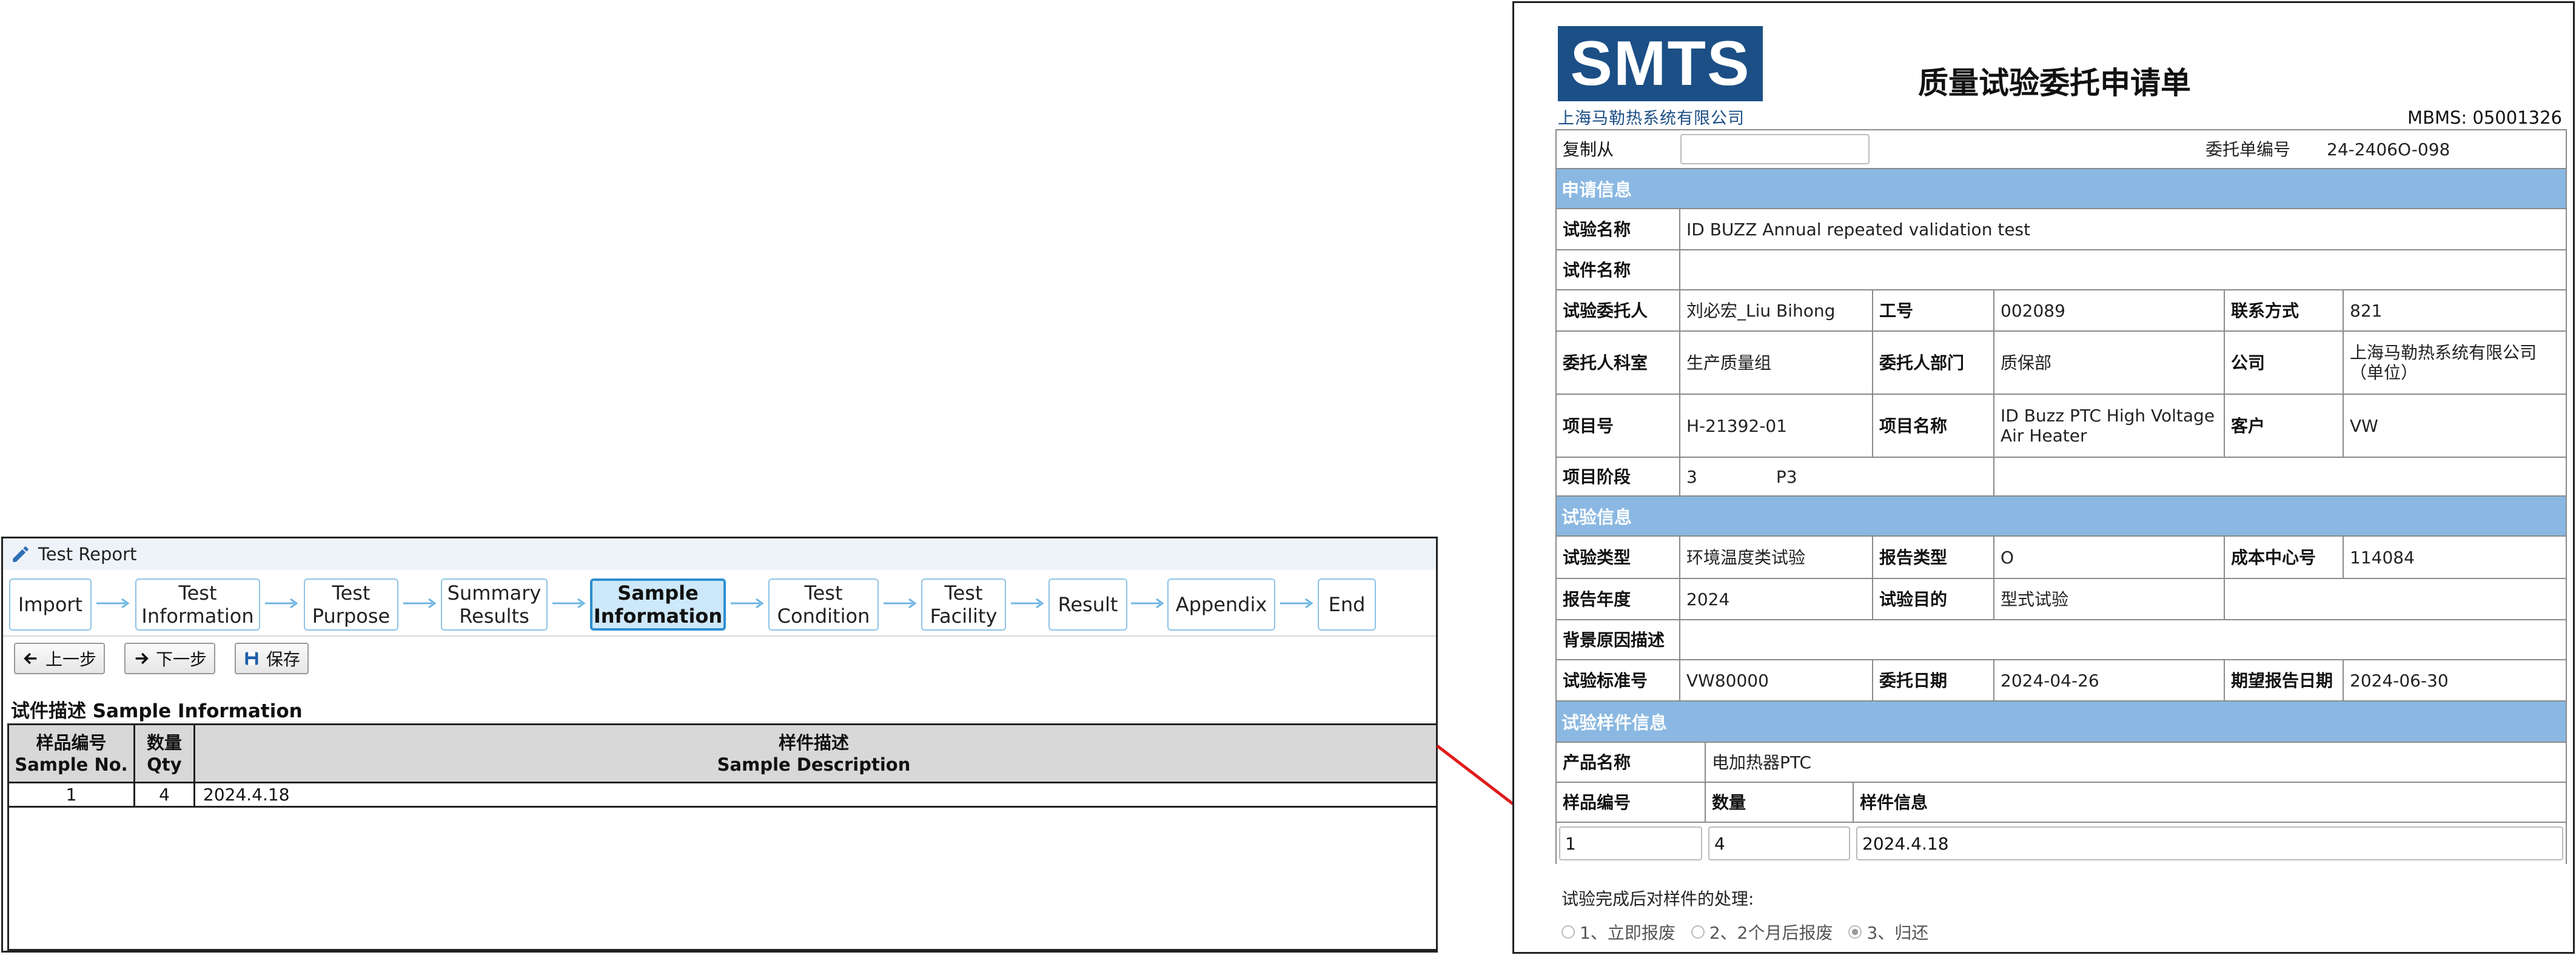 Image resolution: width=2576 pixels, height=955 pixels. I want to click on background-value, so click(2122, 639).